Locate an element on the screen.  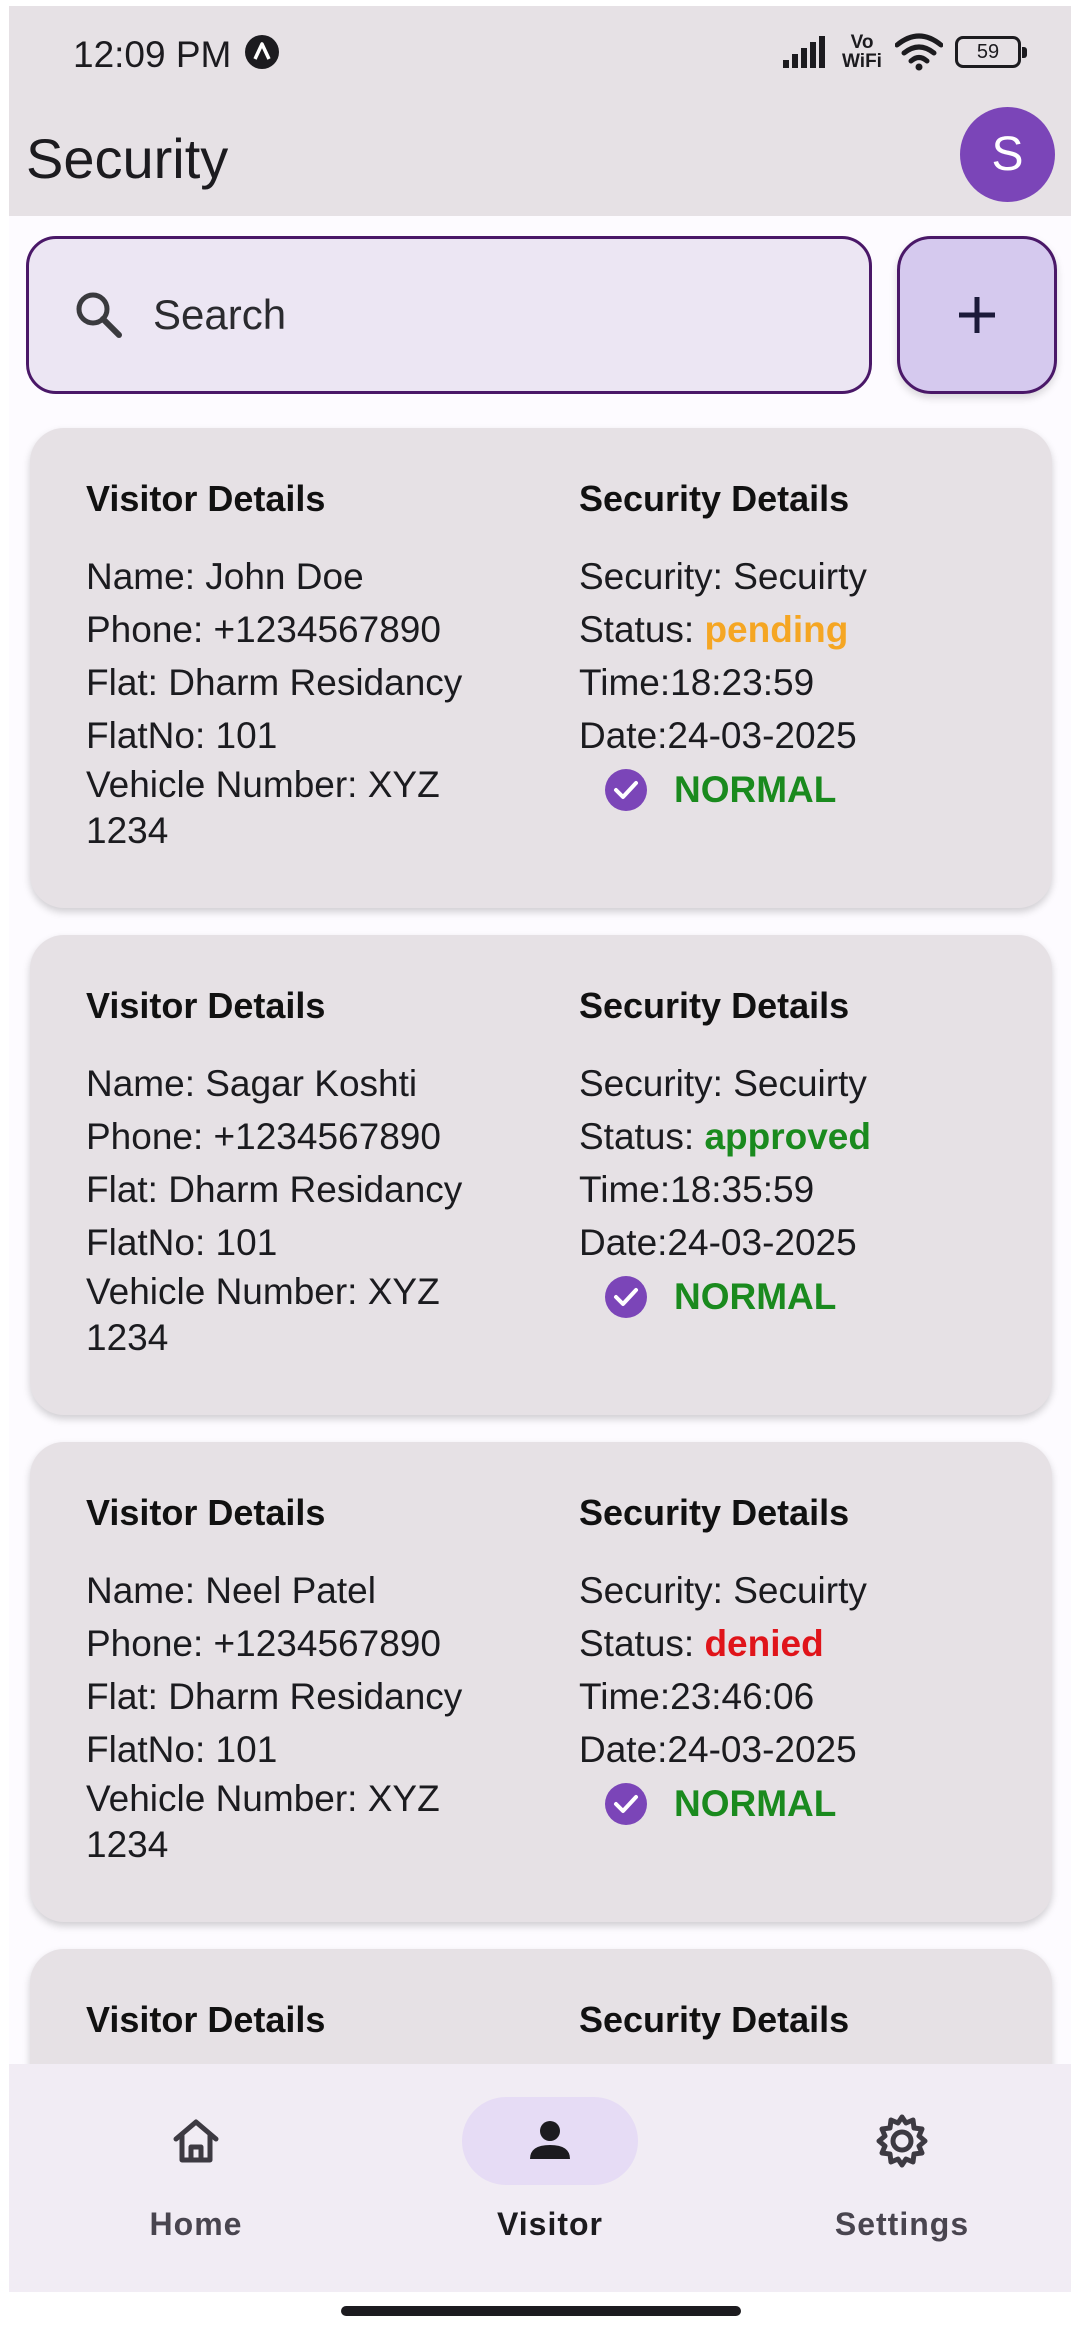
visitor-name: Name: Neel Patel is located at coordinates (231, 1590).